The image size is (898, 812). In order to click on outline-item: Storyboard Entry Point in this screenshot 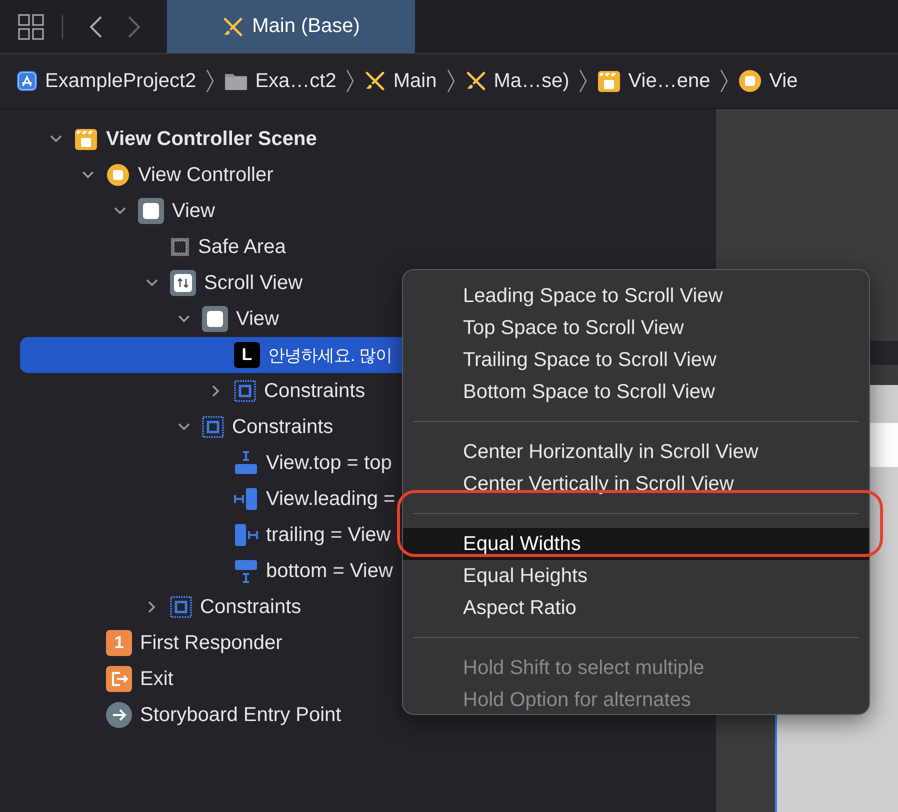, I will do `click(241, 715)`.